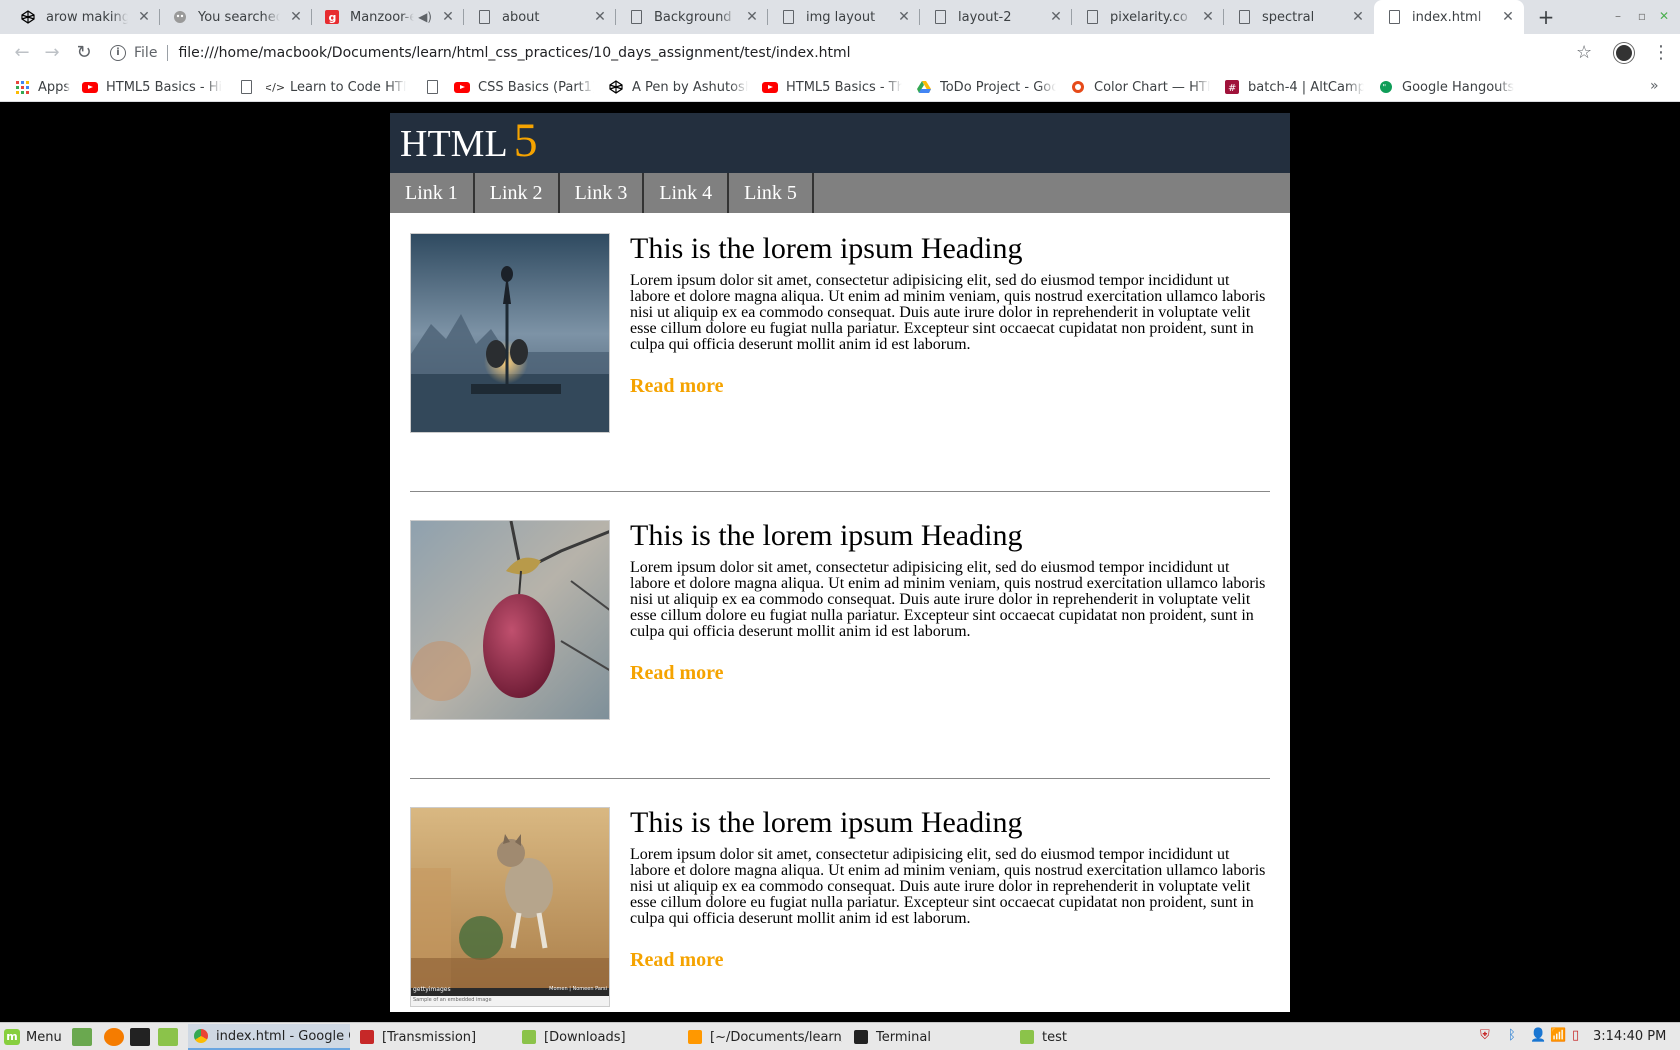 This screenshot has width=1680, height=1050. I want to click on maximize-icon: ▫, so click(1642, 16).